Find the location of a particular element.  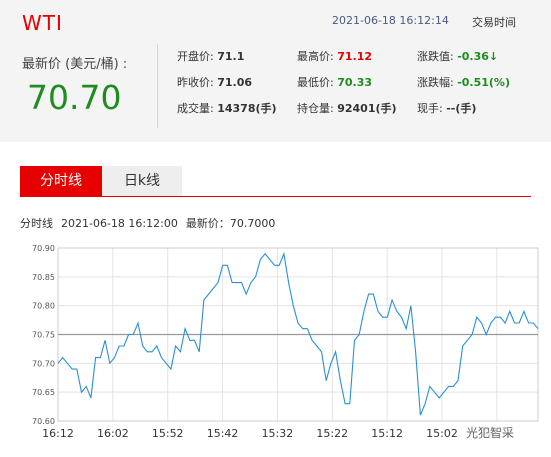

y-tick-label: 70.70 is located at coordinates (43, 363).